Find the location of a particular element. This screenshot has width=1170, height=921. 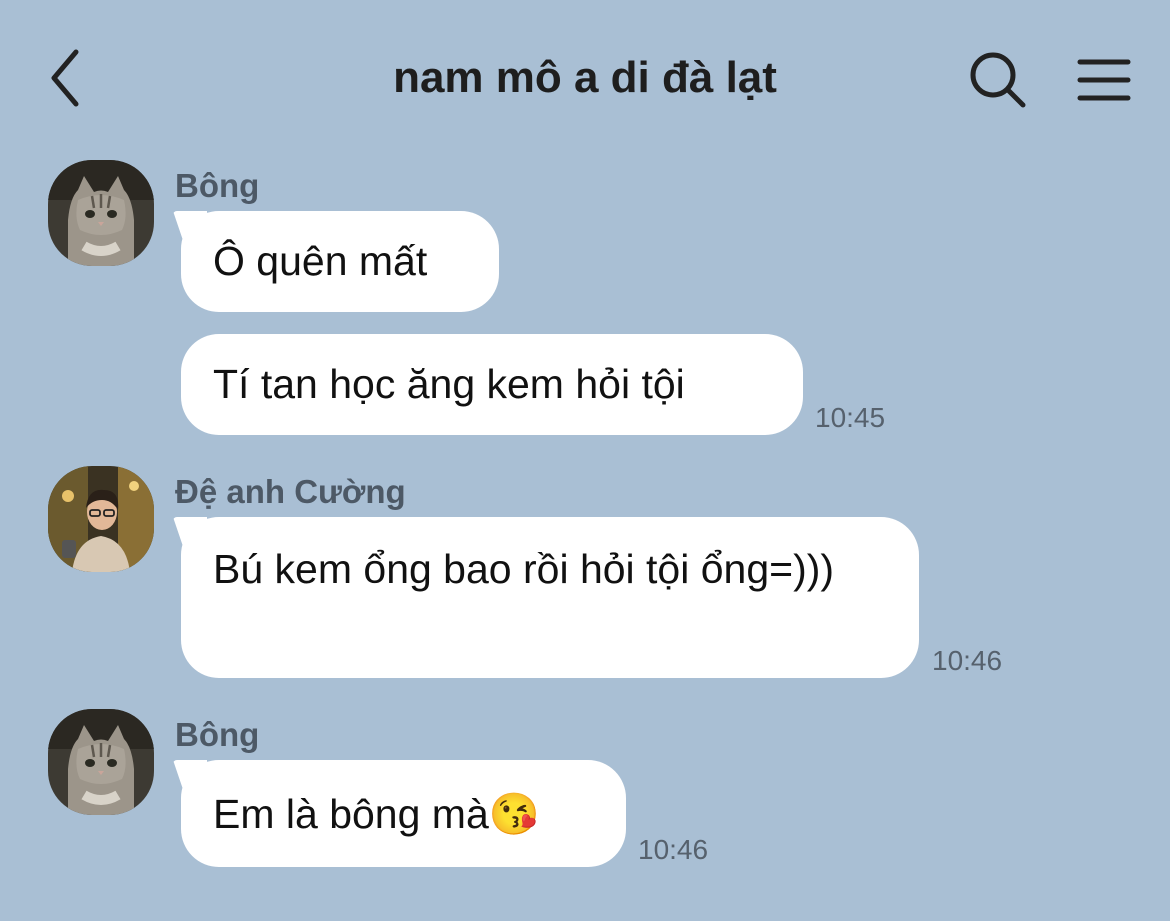

chat-title: nam mô a di đà lạt is located at coordinates (585, 77).